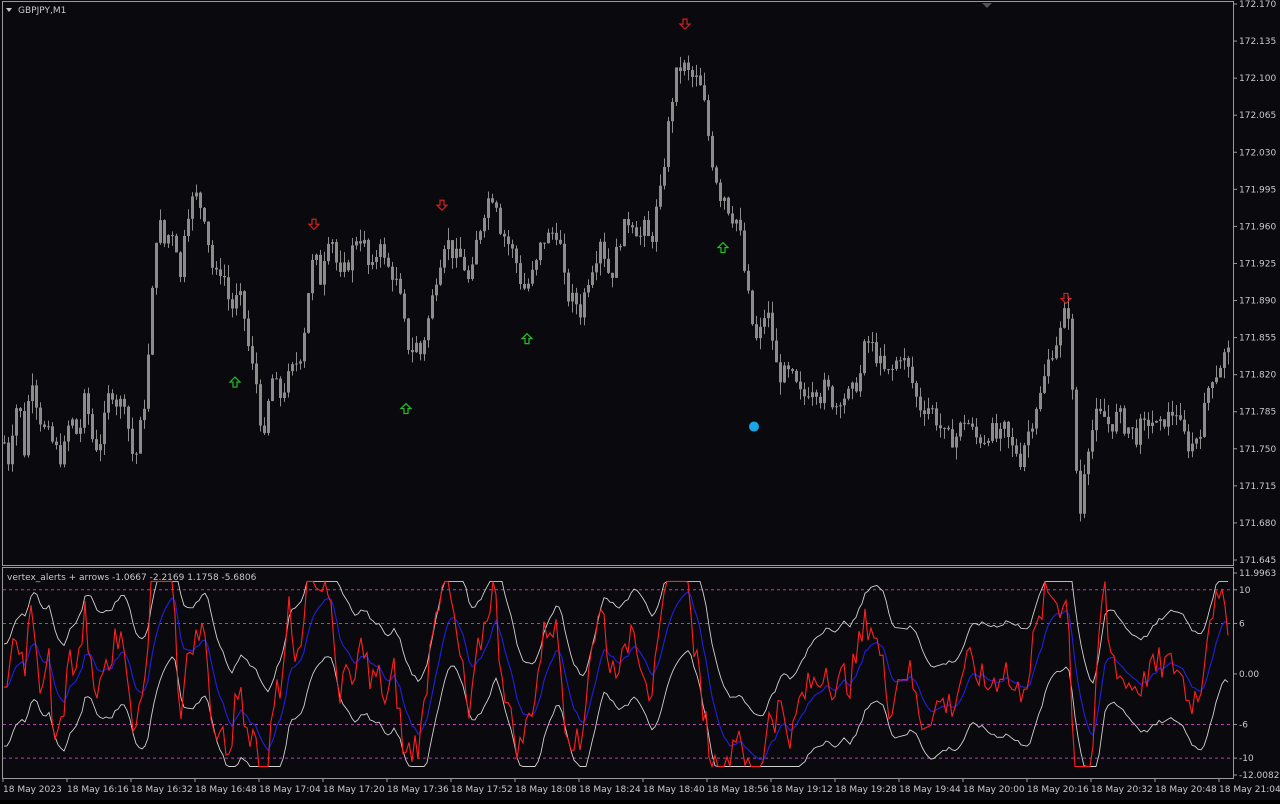 The image size is (1280, 804). Describe the element at coordinates (1249, 790) in the screenshot. I see `time-tick-label: 18 May 21:04` at that location.